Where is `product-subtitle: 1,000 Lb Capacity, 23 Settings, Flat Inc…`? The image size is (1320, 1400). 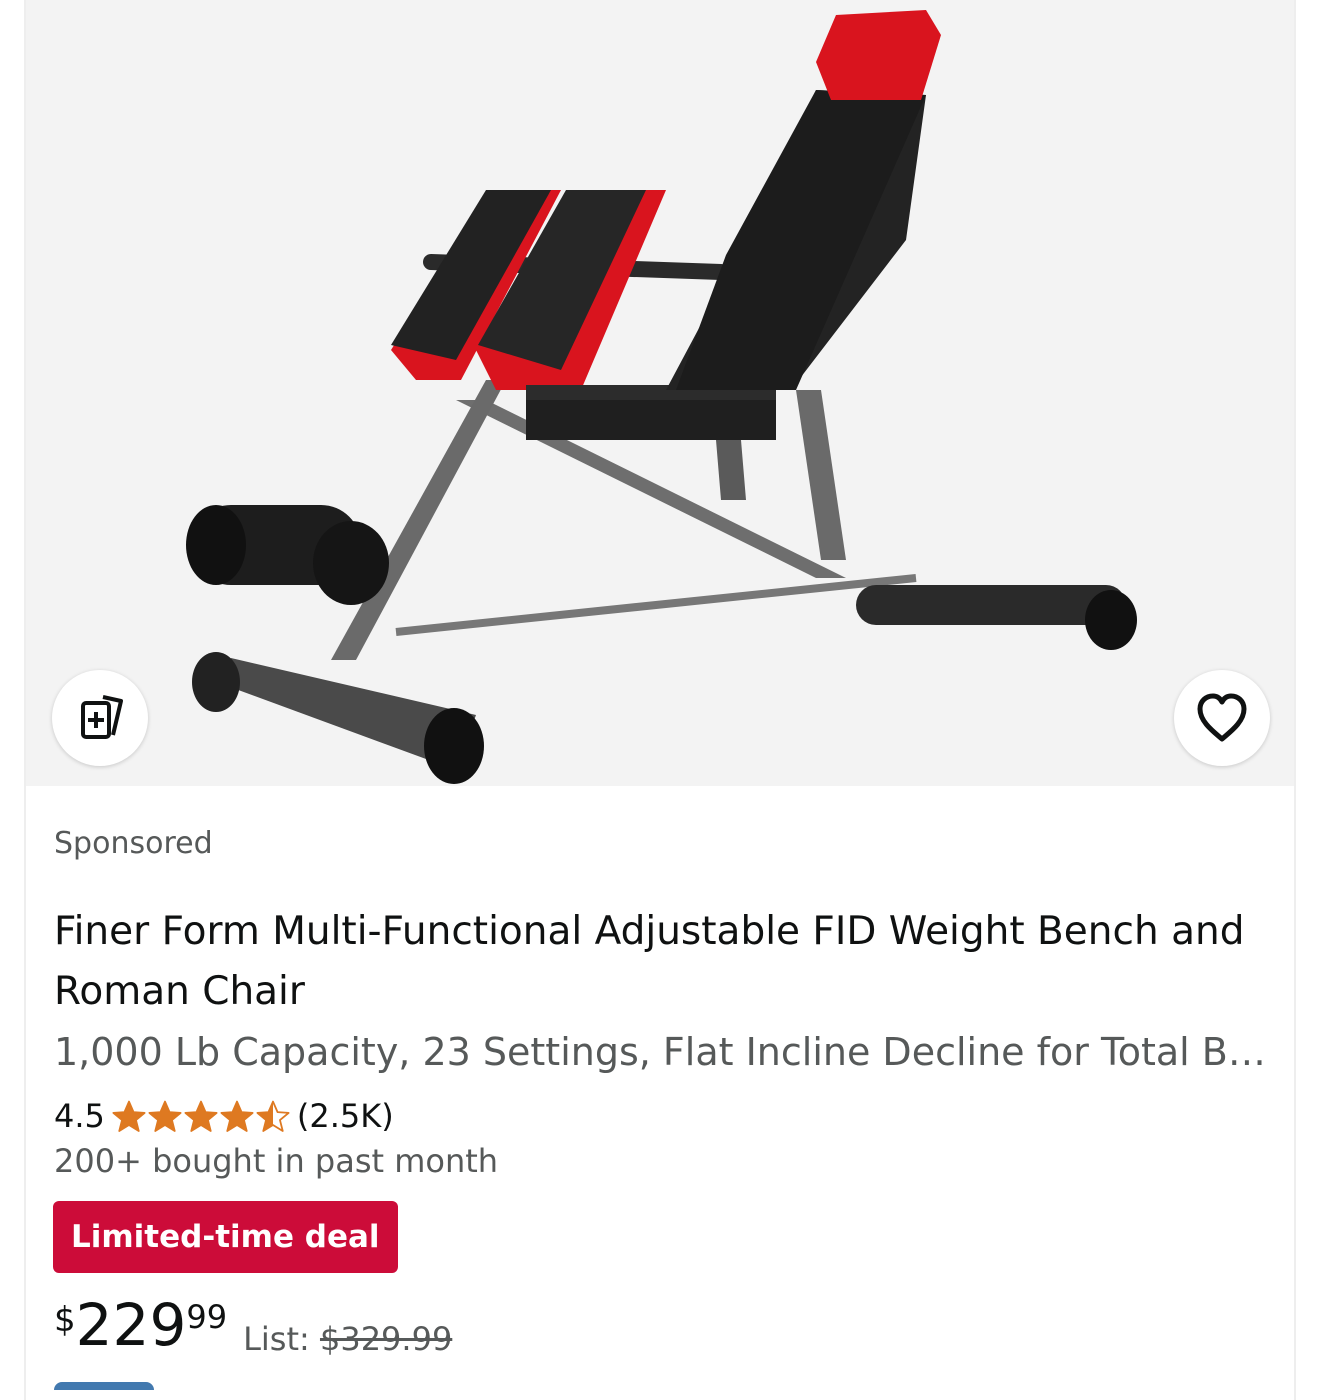 product-subtitle: 1,000 Lb Capacity, 23 Settings, Flat Inc… is located at coordinates (661, 1052).